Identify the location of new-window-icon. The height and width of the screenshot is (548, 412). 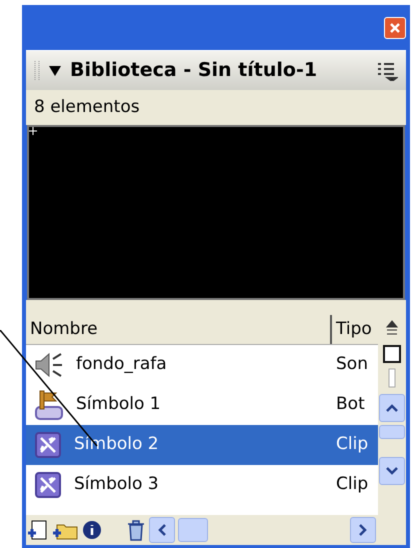
(392, 354).